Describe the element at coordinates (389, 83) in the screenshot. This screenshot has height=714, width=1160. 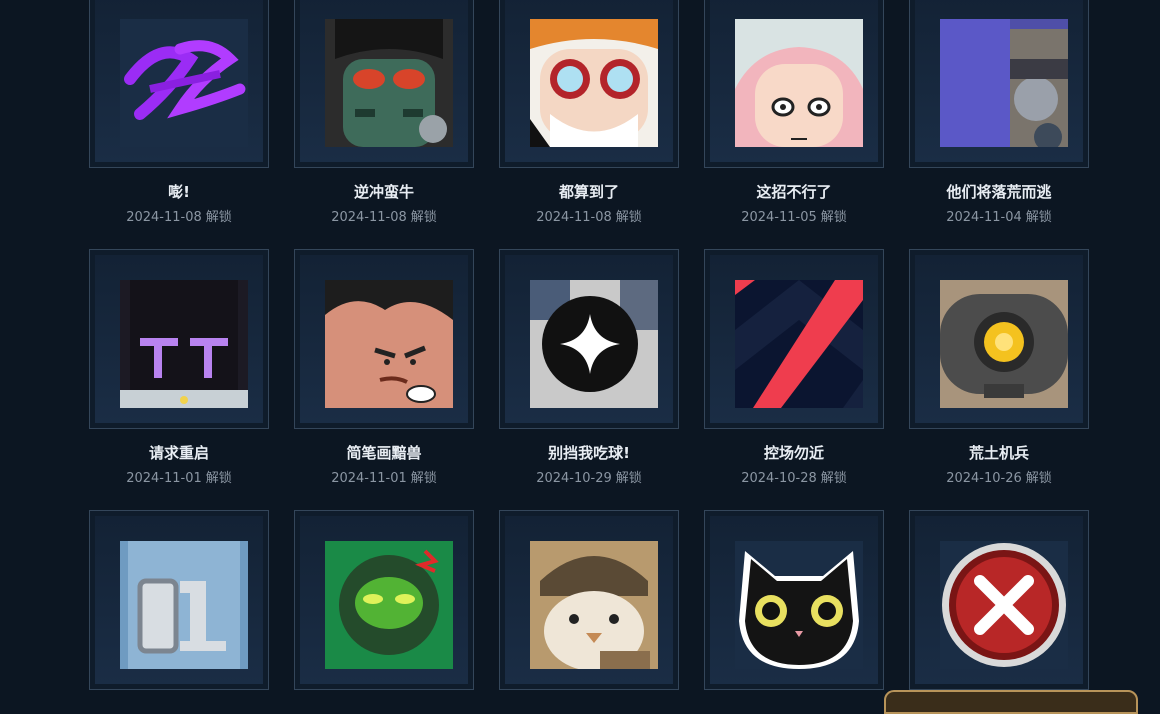
I see `masked-robot-icon` at that location.